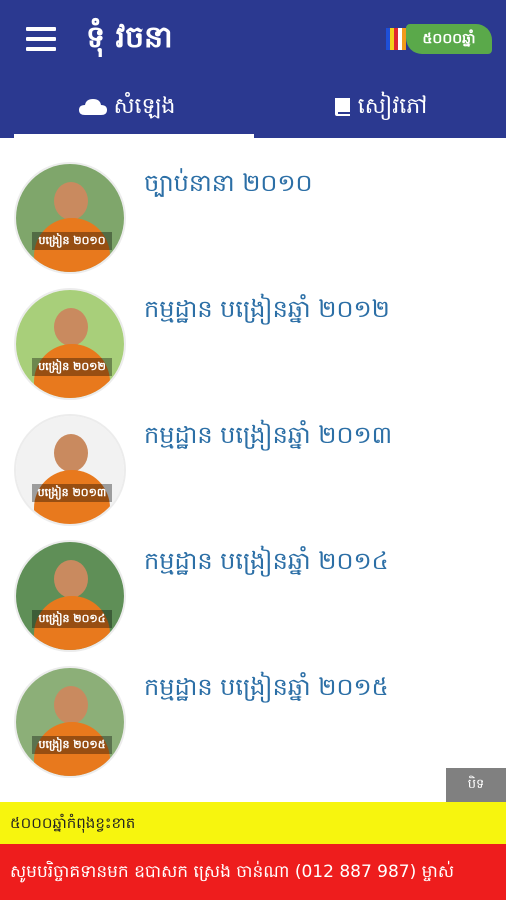 This screenshot has height=900, width=506. Describe the element at coordinates (70, 218) in the screenshot. I see `album-thumbnail: បង្រៀន ២០១០` at that location.